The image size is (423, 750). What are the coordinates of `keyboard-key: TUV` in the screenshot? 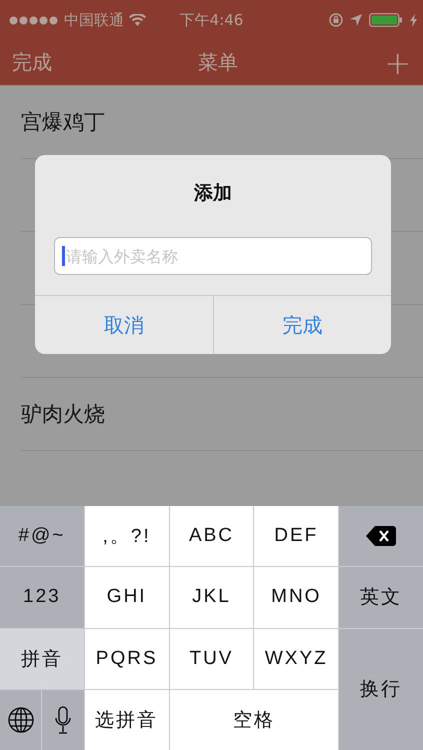 It's located at (212, 658).